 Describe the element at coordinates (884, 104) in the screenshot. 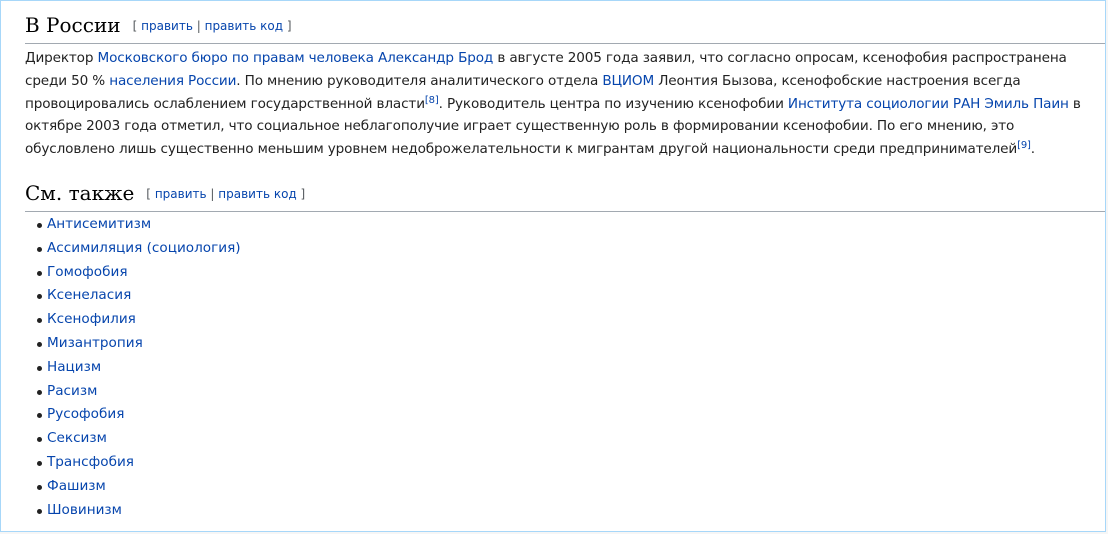

I see `link-institute-of-sociology: Института социологии РАН` at that location.